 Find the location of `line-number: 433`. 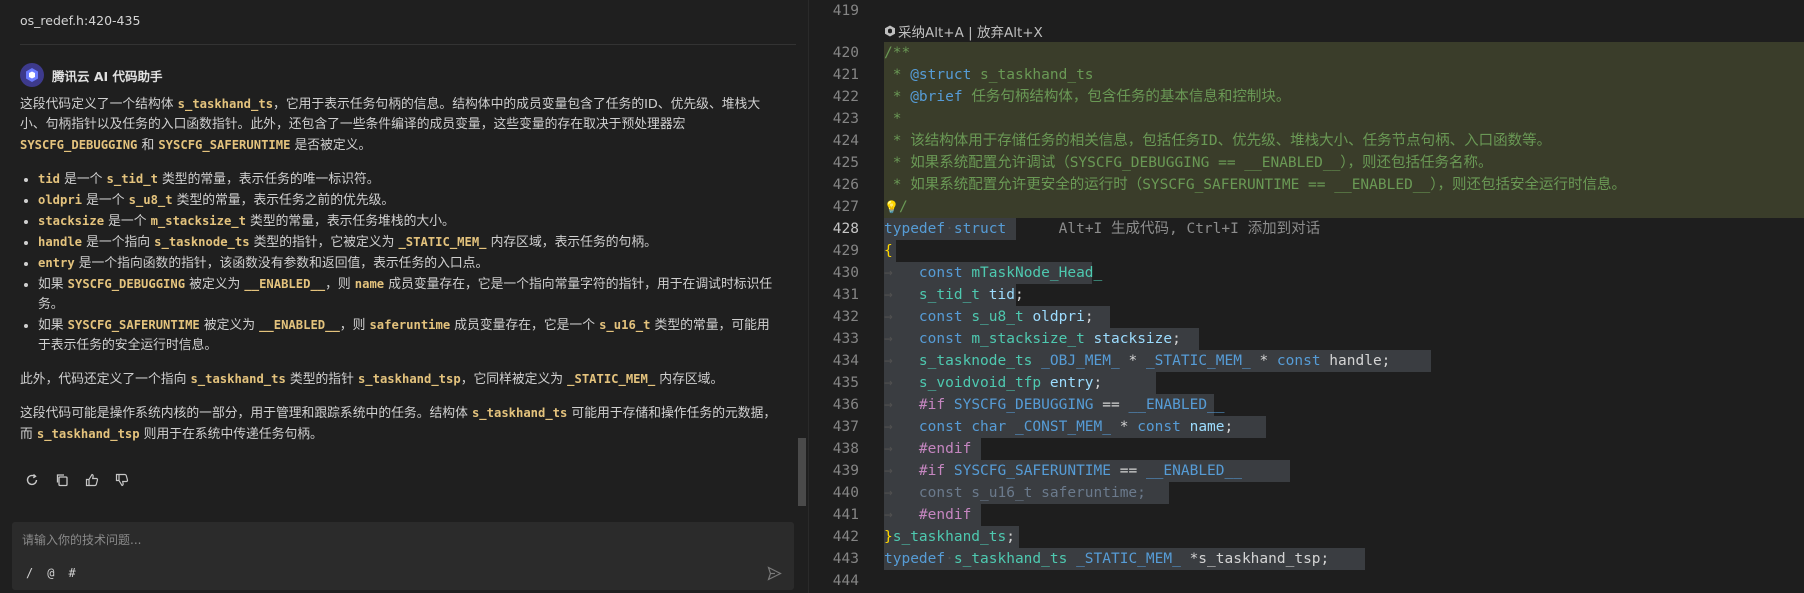

line-number: 433 is located at coordinates (845, 339).